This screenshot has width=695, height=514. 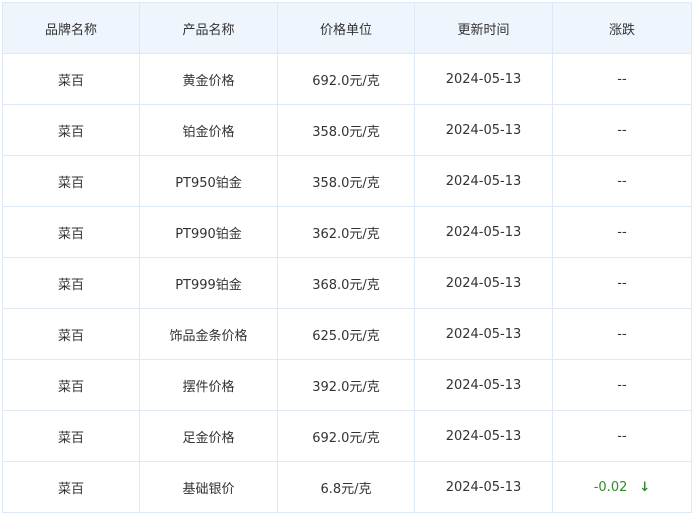 I want to click on table-row: 菜百 PT990铂金 362.0元/克 2024-05-13 --, so click(x=347, y=232).